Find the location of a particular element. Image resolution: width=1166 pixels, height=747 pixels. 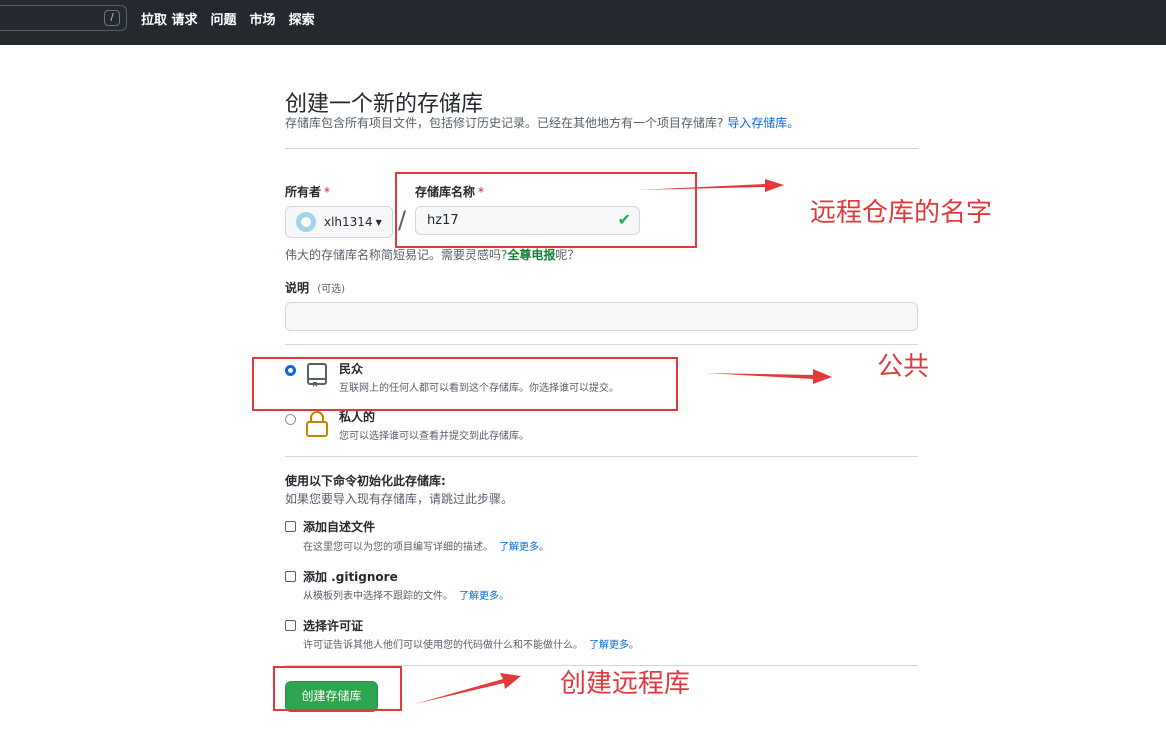

annotation-repo-name-note: 远程仓库的名字 is located at coordinates (901, 213).